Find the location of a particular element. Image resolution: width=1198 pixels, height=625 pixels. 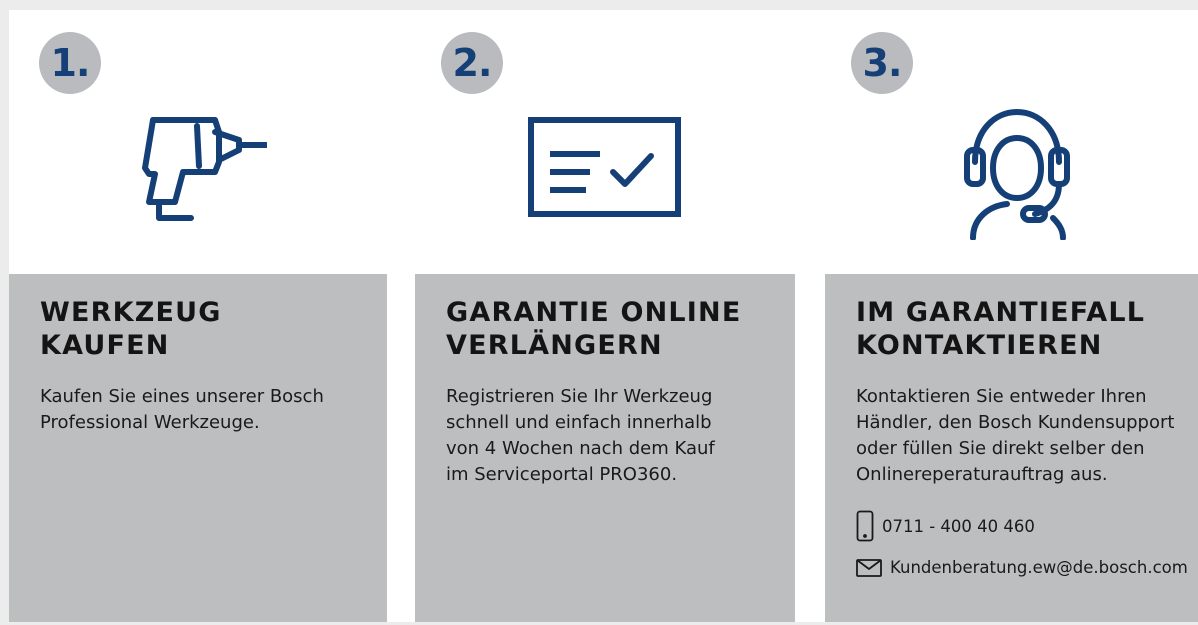

step-2-title-line-1: GARANTIE ONLINE is located at coordinates (594, 312).